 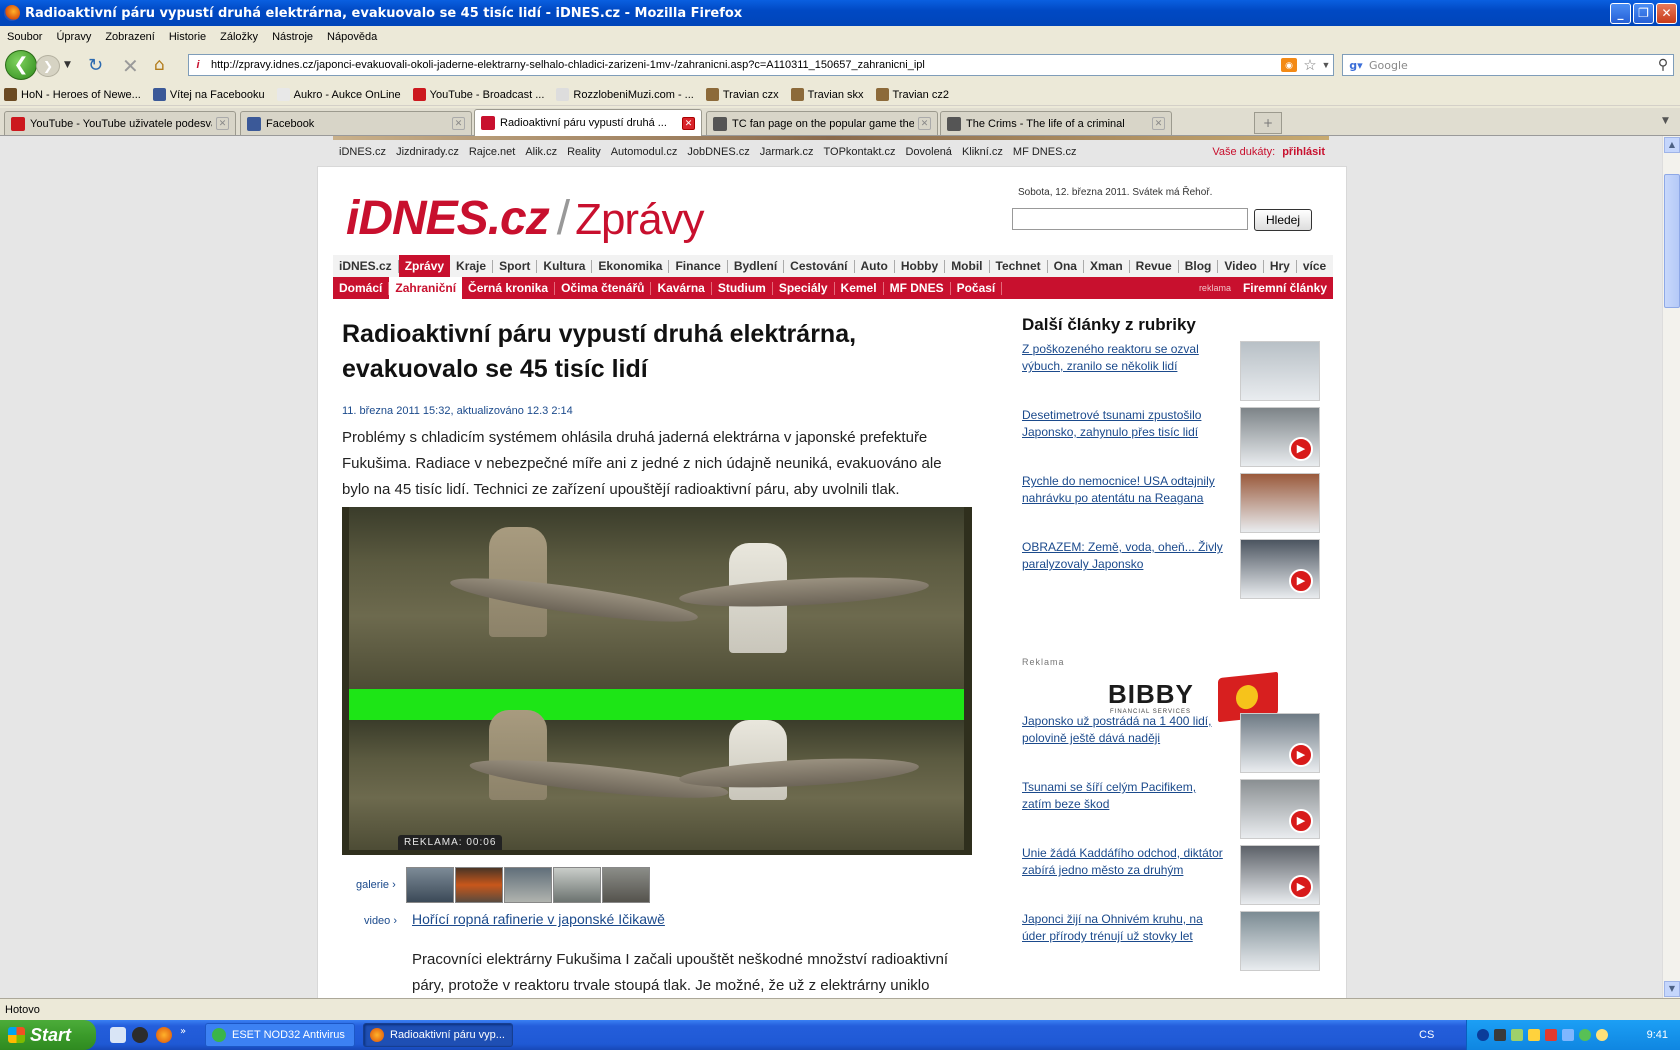 What do you see at coordinates (130, 37) in the screenshot?
I see `menu-zobrazeni: Zobrazení` at bounding box center [130, 37].